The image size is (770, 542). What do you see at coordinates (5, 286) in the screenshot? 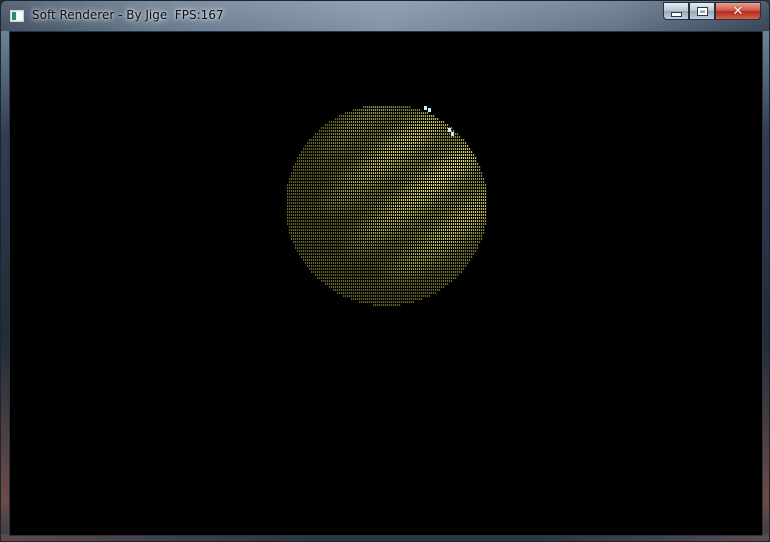
I see `window-frame-left` at bounding box center [5, 286].